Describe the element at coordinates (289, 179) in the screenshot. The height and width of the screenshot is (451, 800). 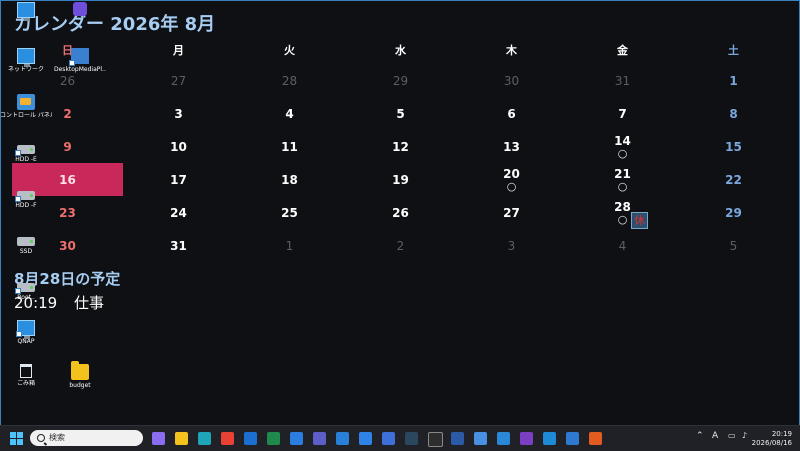
I see `calendar-day: 18` at that location.